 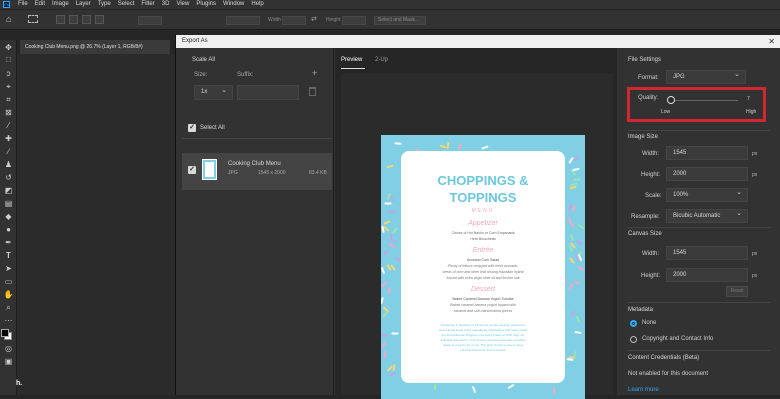 I want to click on menu-help: Help, so click(x=257, y=4).